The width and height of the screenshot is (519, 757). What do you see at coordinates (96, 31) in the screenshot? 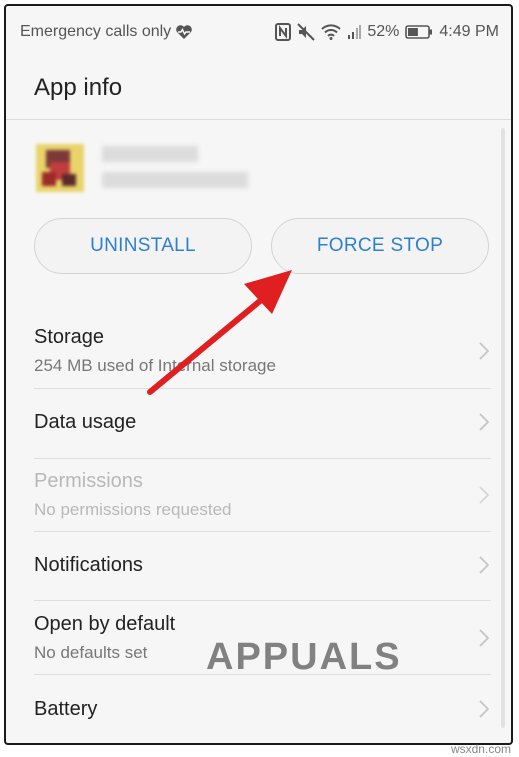
I see `carrier-text: Emergency calls only` at bounding box center [96, 31].